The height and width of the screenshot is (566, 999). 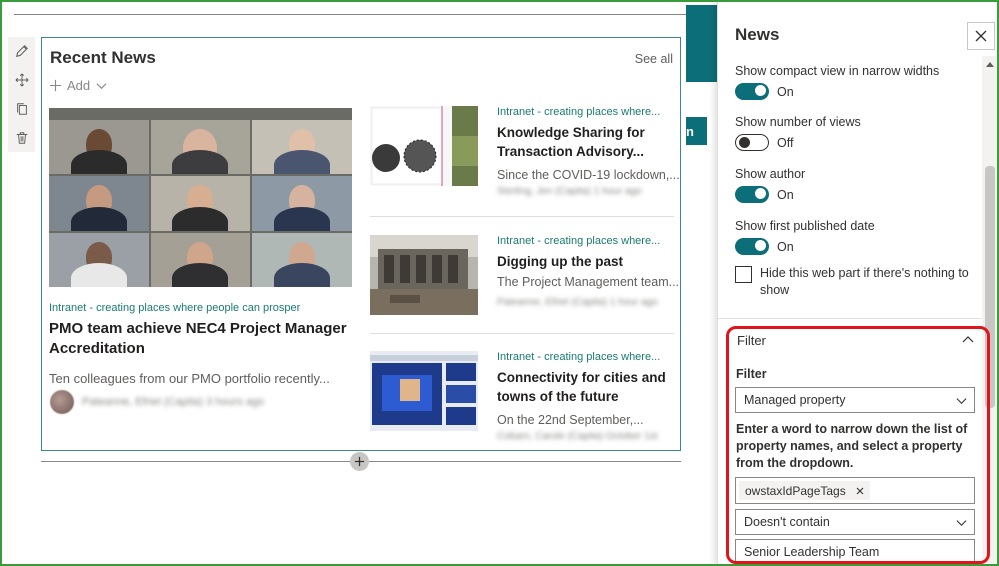 I want to click on copy-icon, so click(x=21, y=109).